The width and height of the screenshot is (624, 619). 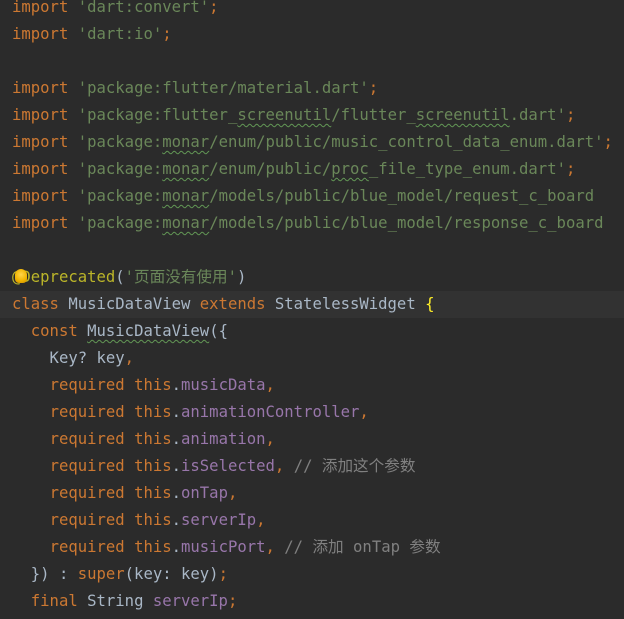 I want to click on code-line: required this.serverIp,, so click(x=312, y=520).